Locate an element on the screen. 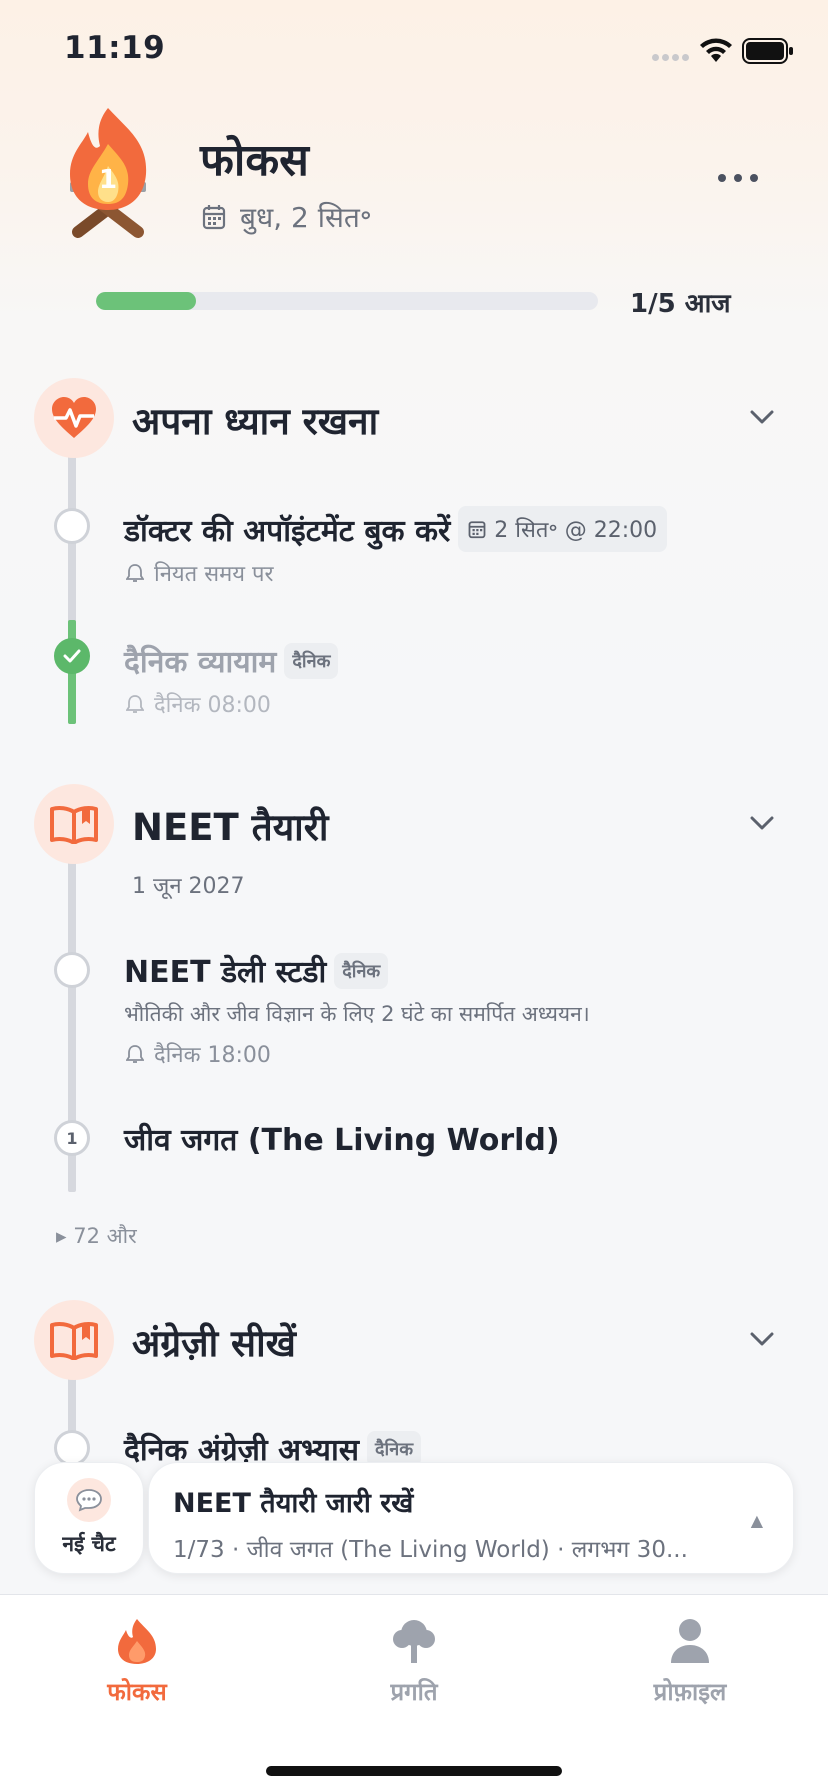 The height and width of the screenshot is (1792, 828). tab-profile: प्रोफ़ाइल is located at coordinates (690, 1662).